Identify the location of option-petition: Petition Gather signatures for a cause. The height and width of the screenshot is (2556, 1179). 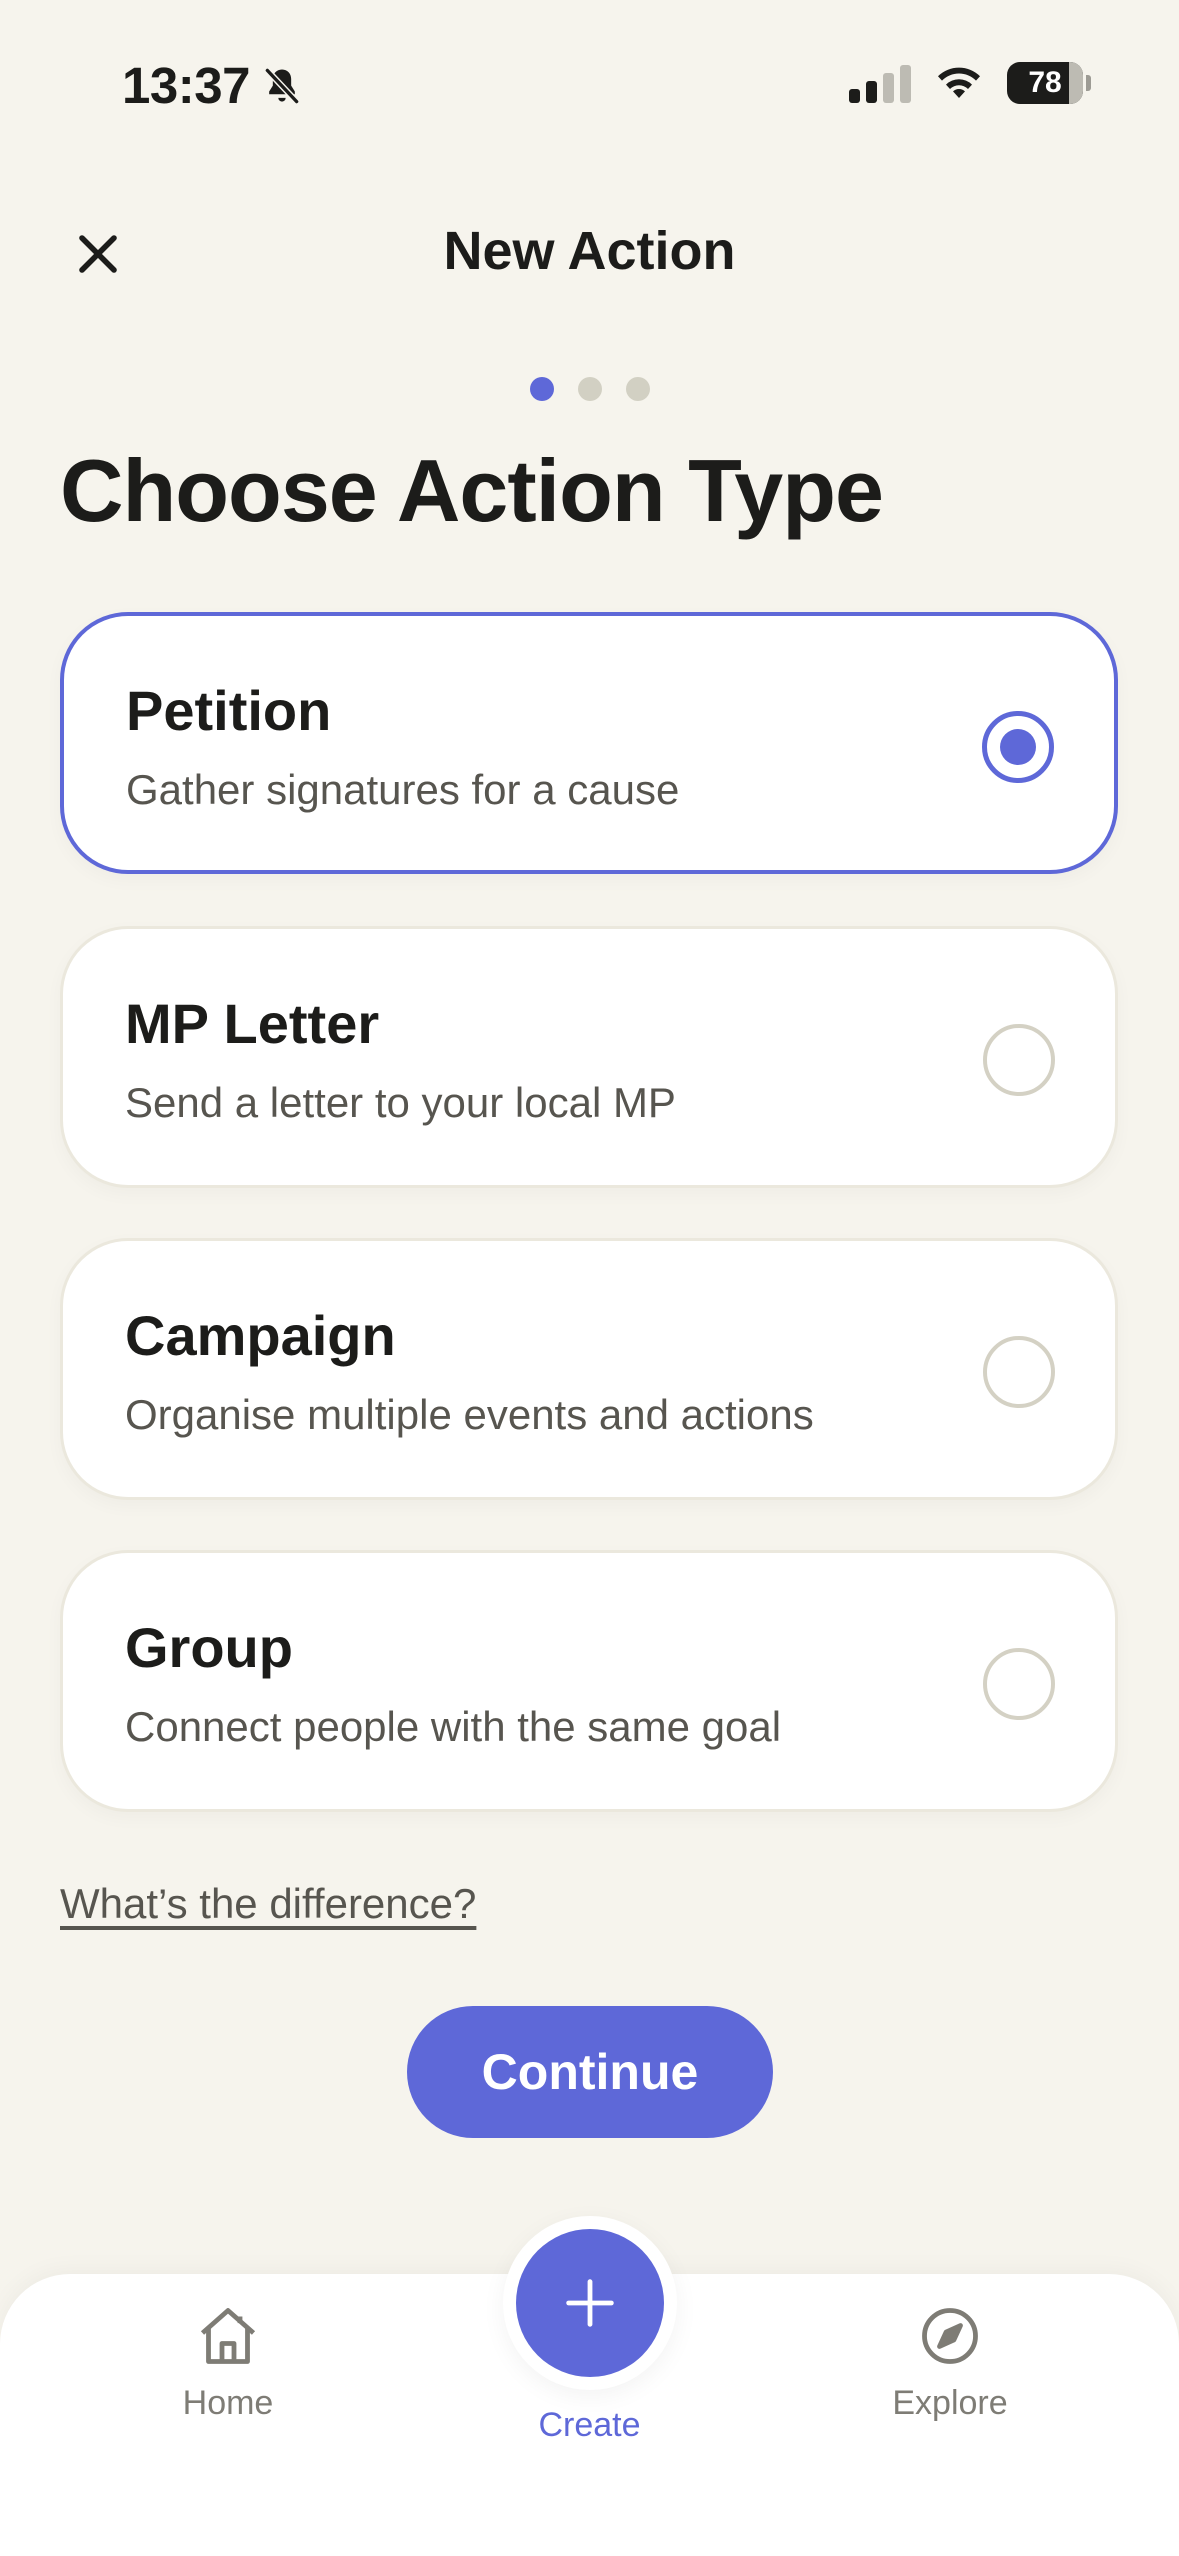
(589, 743).